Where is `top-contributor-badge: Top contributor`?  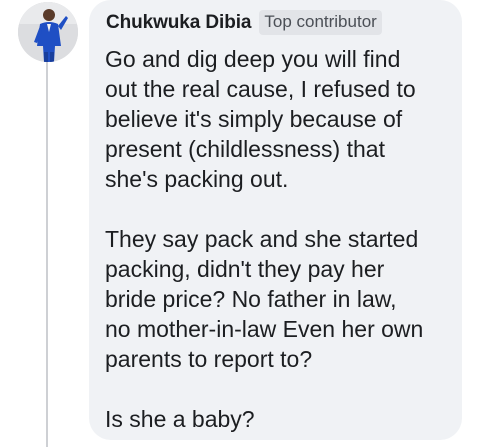
top-contributor-badge: Top contributor is located at coordinates (320, 22).